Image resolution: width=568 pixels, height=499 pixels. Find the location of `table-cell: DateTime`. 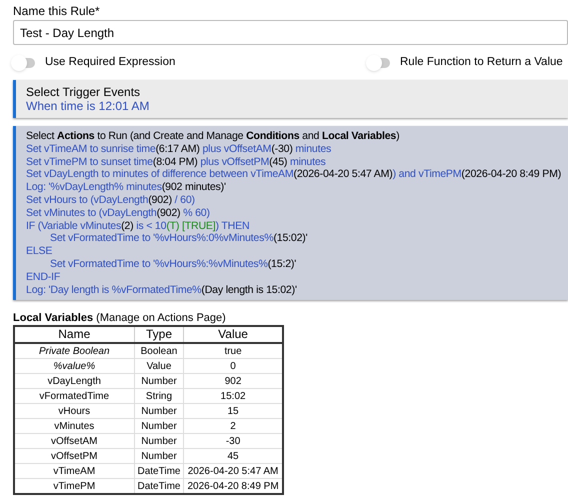

table-cell: DateTime is located at coordinates (159, 471).